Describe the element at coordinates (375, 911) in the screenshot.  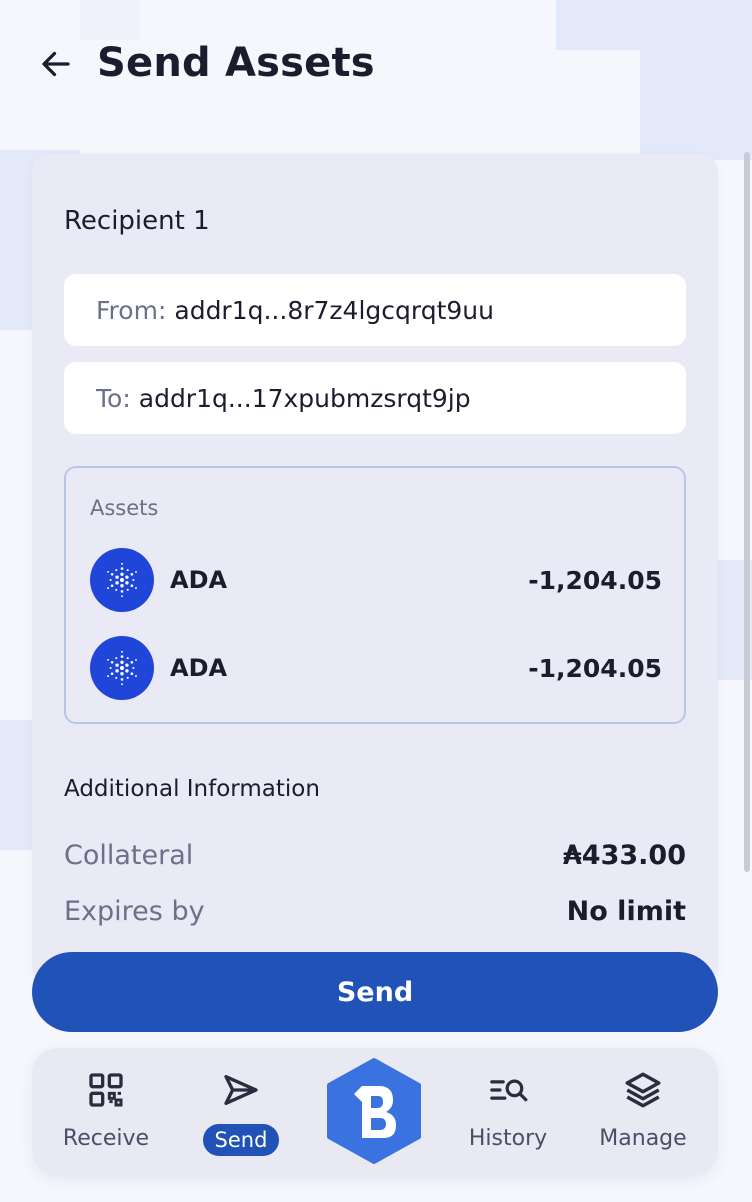
I see `expires-row: Expires by No limit` at that location.